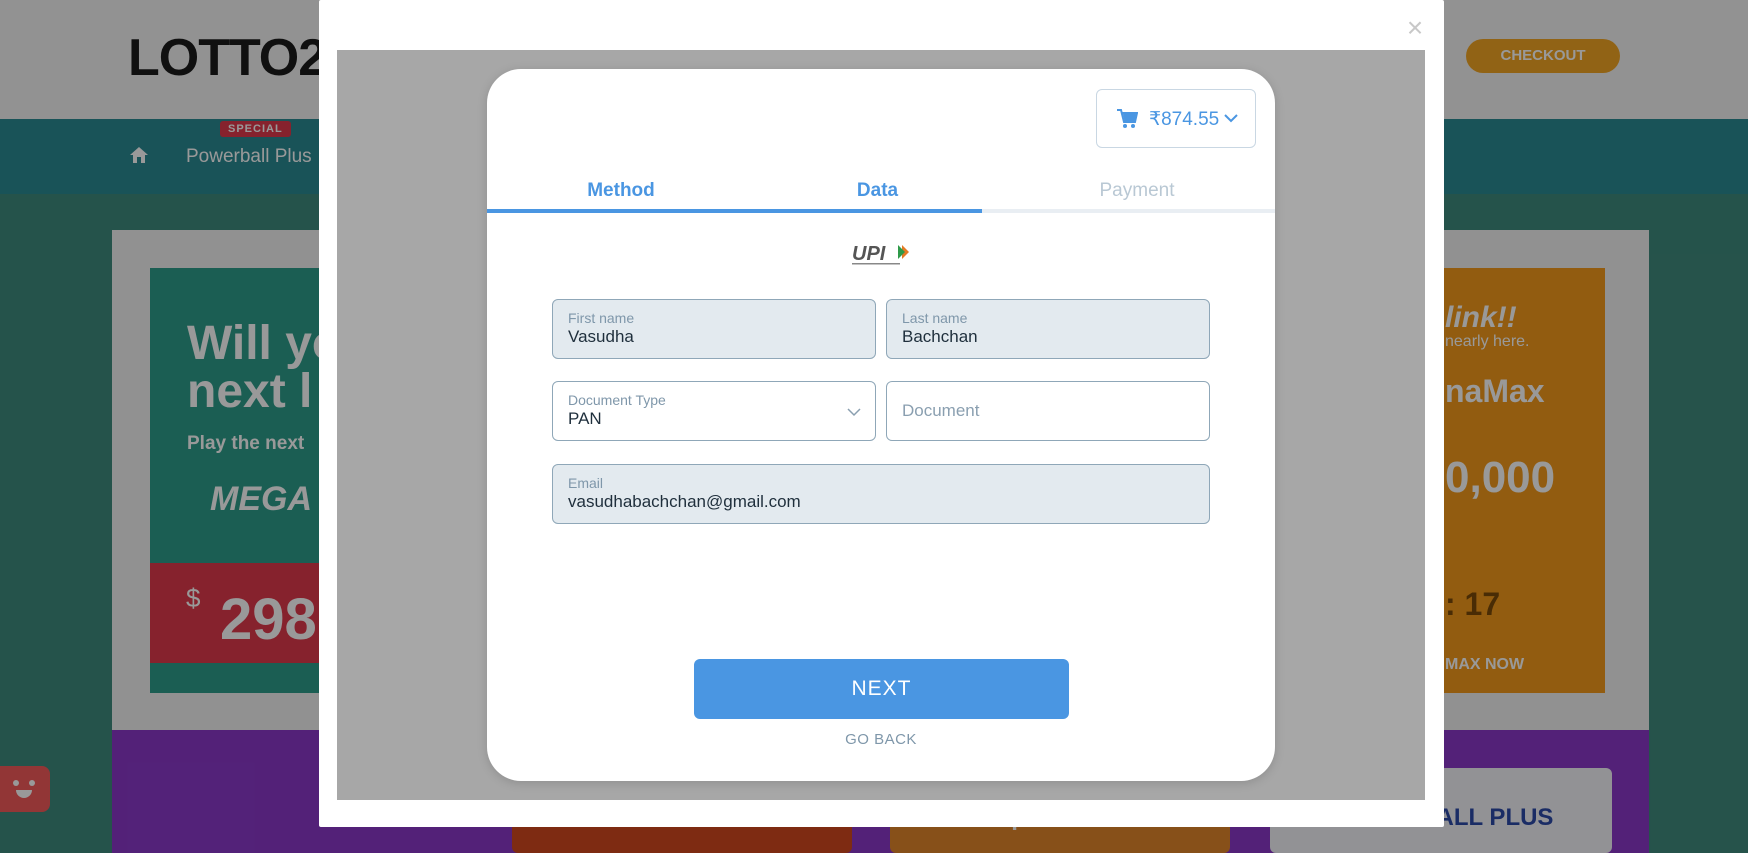 This screenshot has width=1748, height=853. Describe the element at coordinates (601, 318) in the screenshot. I see `first-name-label: First name` at that location.